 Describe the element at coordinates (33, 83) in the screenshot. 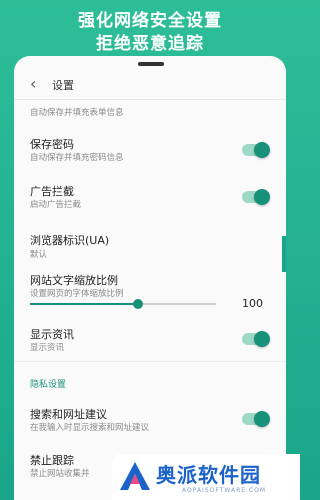

I see `back-arrow-icon: ‹` at that location.